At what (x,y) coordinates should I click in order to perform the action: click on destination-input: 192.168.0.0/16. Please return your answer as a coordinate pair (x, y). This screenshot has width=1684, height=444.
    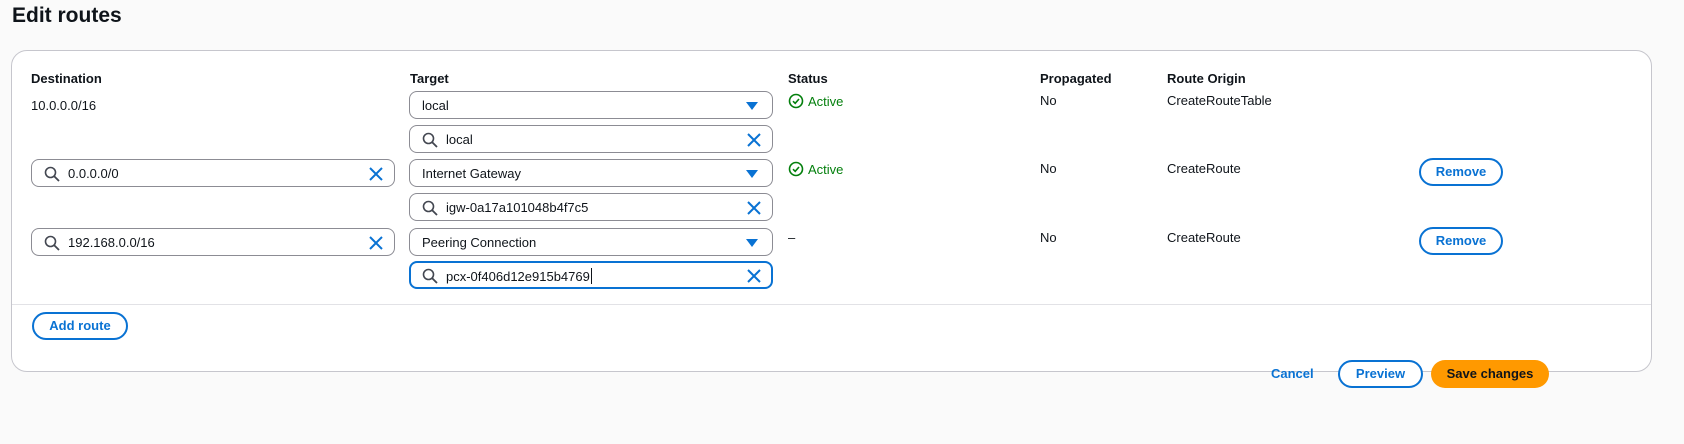
    Looking at the image, I should click on (213, 242).